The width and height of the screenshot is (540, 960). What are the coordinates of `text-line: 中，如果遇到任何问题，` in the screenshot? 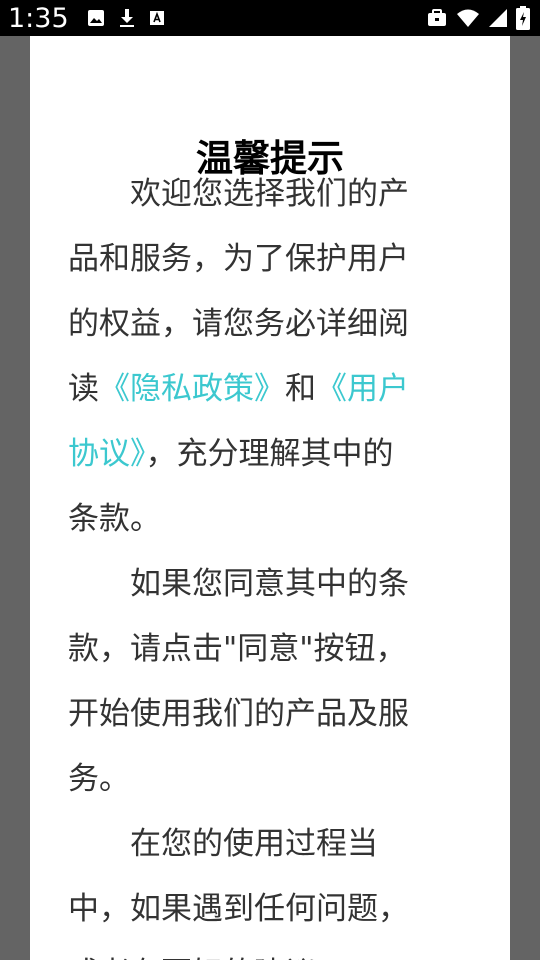 It's located at (238, 909).